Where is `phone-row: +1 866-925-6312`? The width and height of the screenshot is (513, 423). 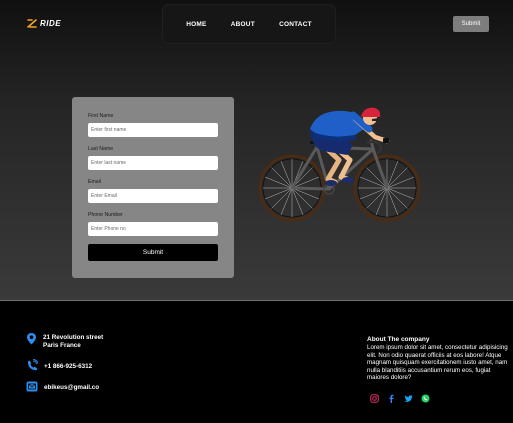 phone-row: +1 866-925-6312 is located at coordinates (59, 365).